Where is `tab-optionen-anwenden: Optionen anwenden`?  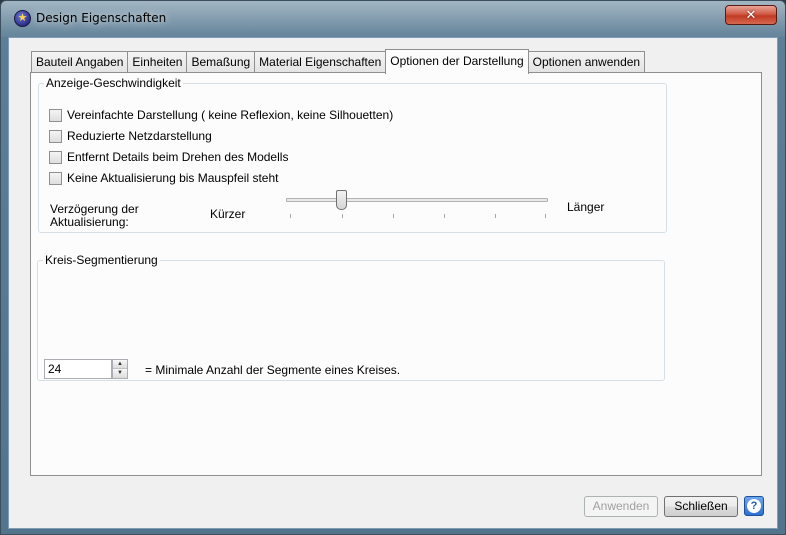 tab-optionen-anwenden: Optionen anwenden is located at coordinates (586, 62).